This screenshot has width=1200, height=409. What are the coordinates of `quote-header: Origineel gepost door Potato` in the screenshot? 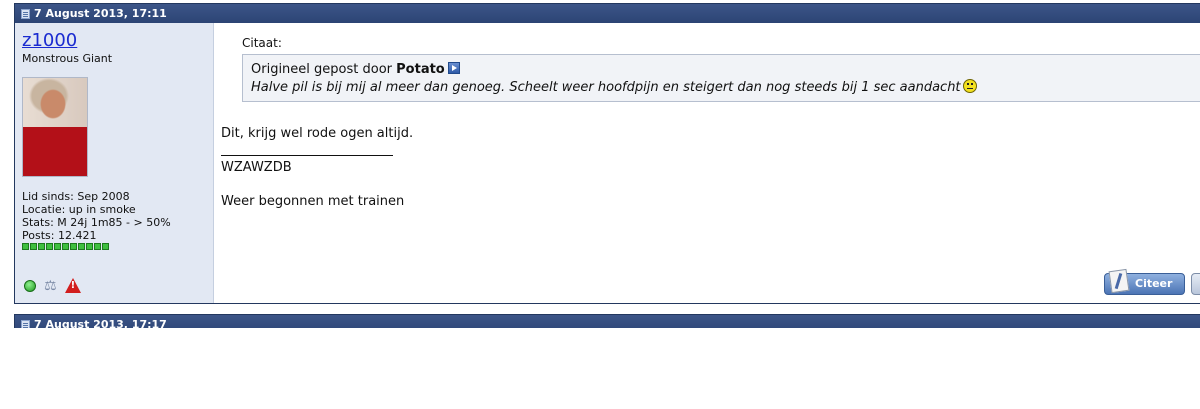 It's located at (725, 70).